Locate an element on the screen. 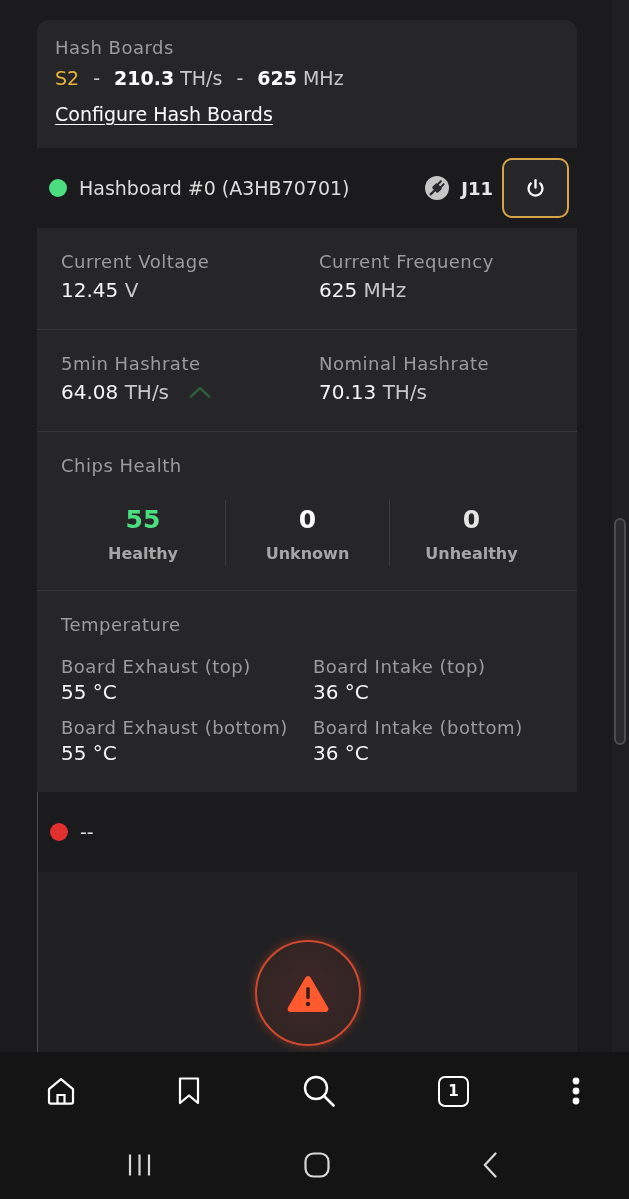 The height and width of the screenshot is (1199, 629). recent-apps-icon is located at coordinates (139, 1164).